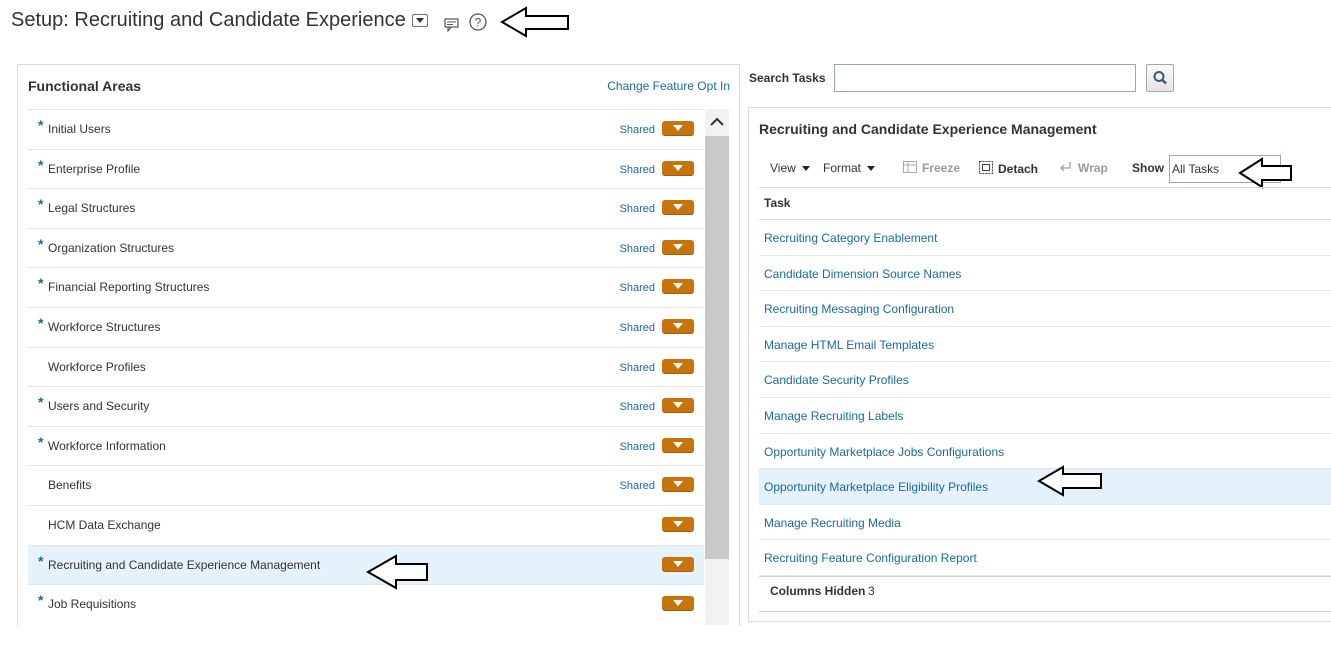 This screenshot has width=1331, height=646. I want to click on task-link: Manage Recruiting Labels, so click(833, 416).